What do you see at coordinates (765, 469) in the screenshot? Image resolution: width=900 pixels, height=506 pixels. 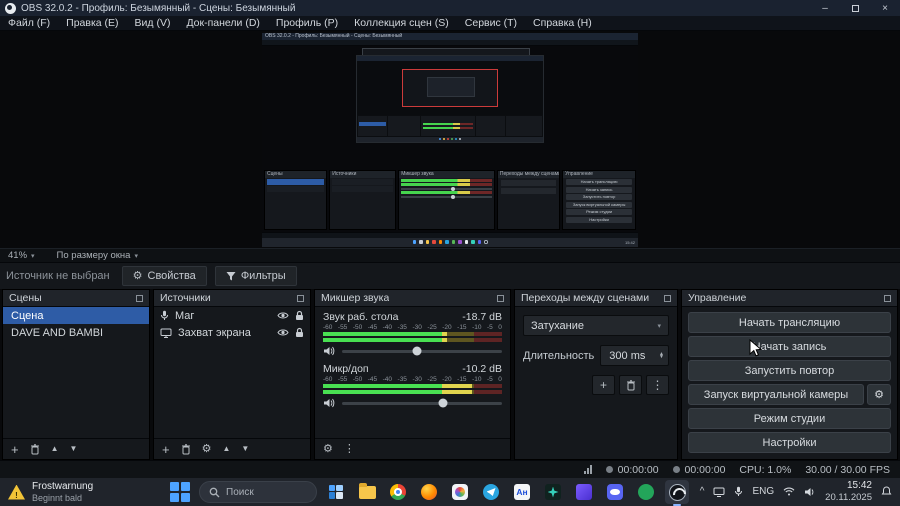 I see `cpu-usage: CPU: 1.0%` at bounding box center [765, 469].